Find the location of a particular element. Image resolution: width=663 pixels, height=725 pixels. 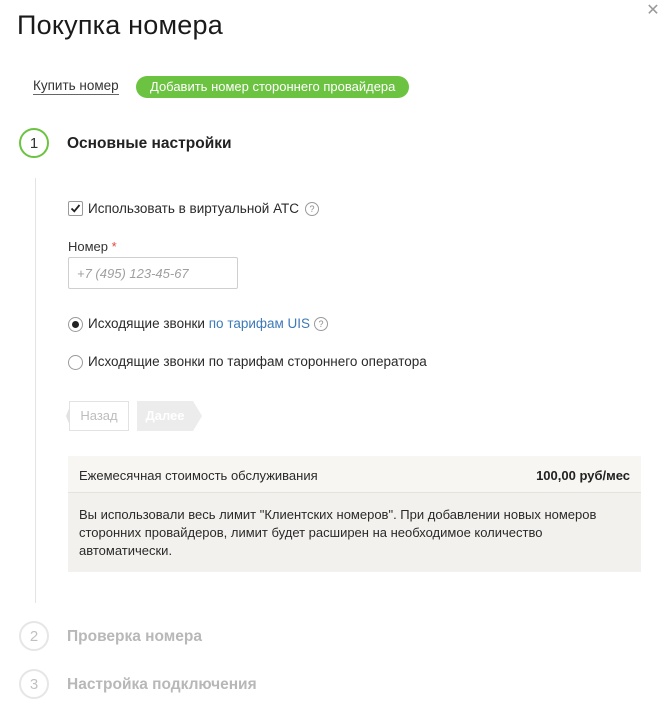

tab-buy-number: Купить номер is located at coordinates (76, 86).